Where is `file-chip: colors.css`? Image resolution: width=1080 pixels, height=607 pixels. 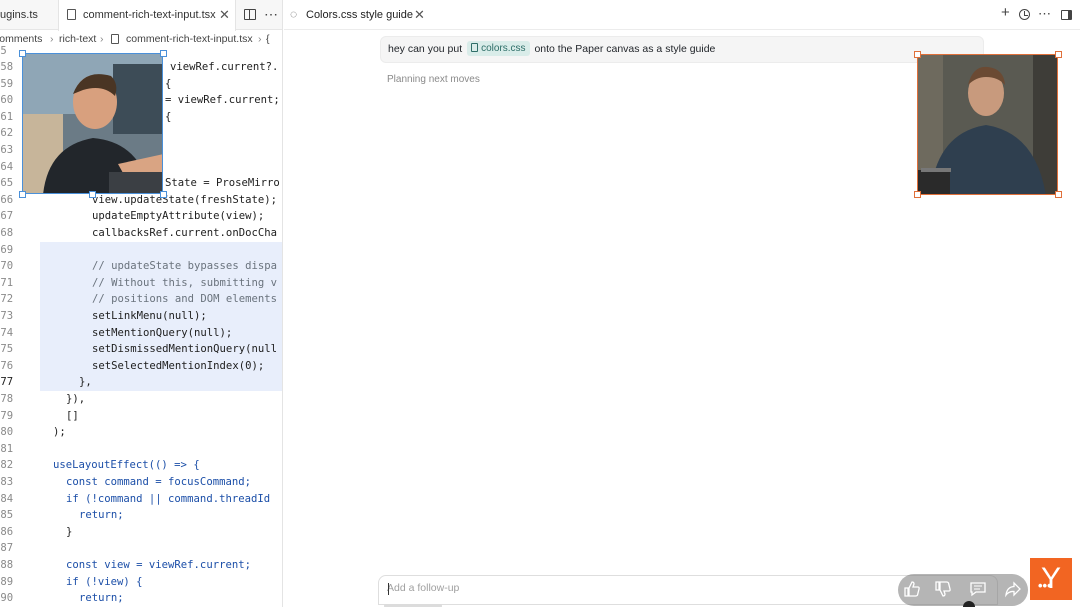
file-chip: colors.css is located at coordinates (498, 48).